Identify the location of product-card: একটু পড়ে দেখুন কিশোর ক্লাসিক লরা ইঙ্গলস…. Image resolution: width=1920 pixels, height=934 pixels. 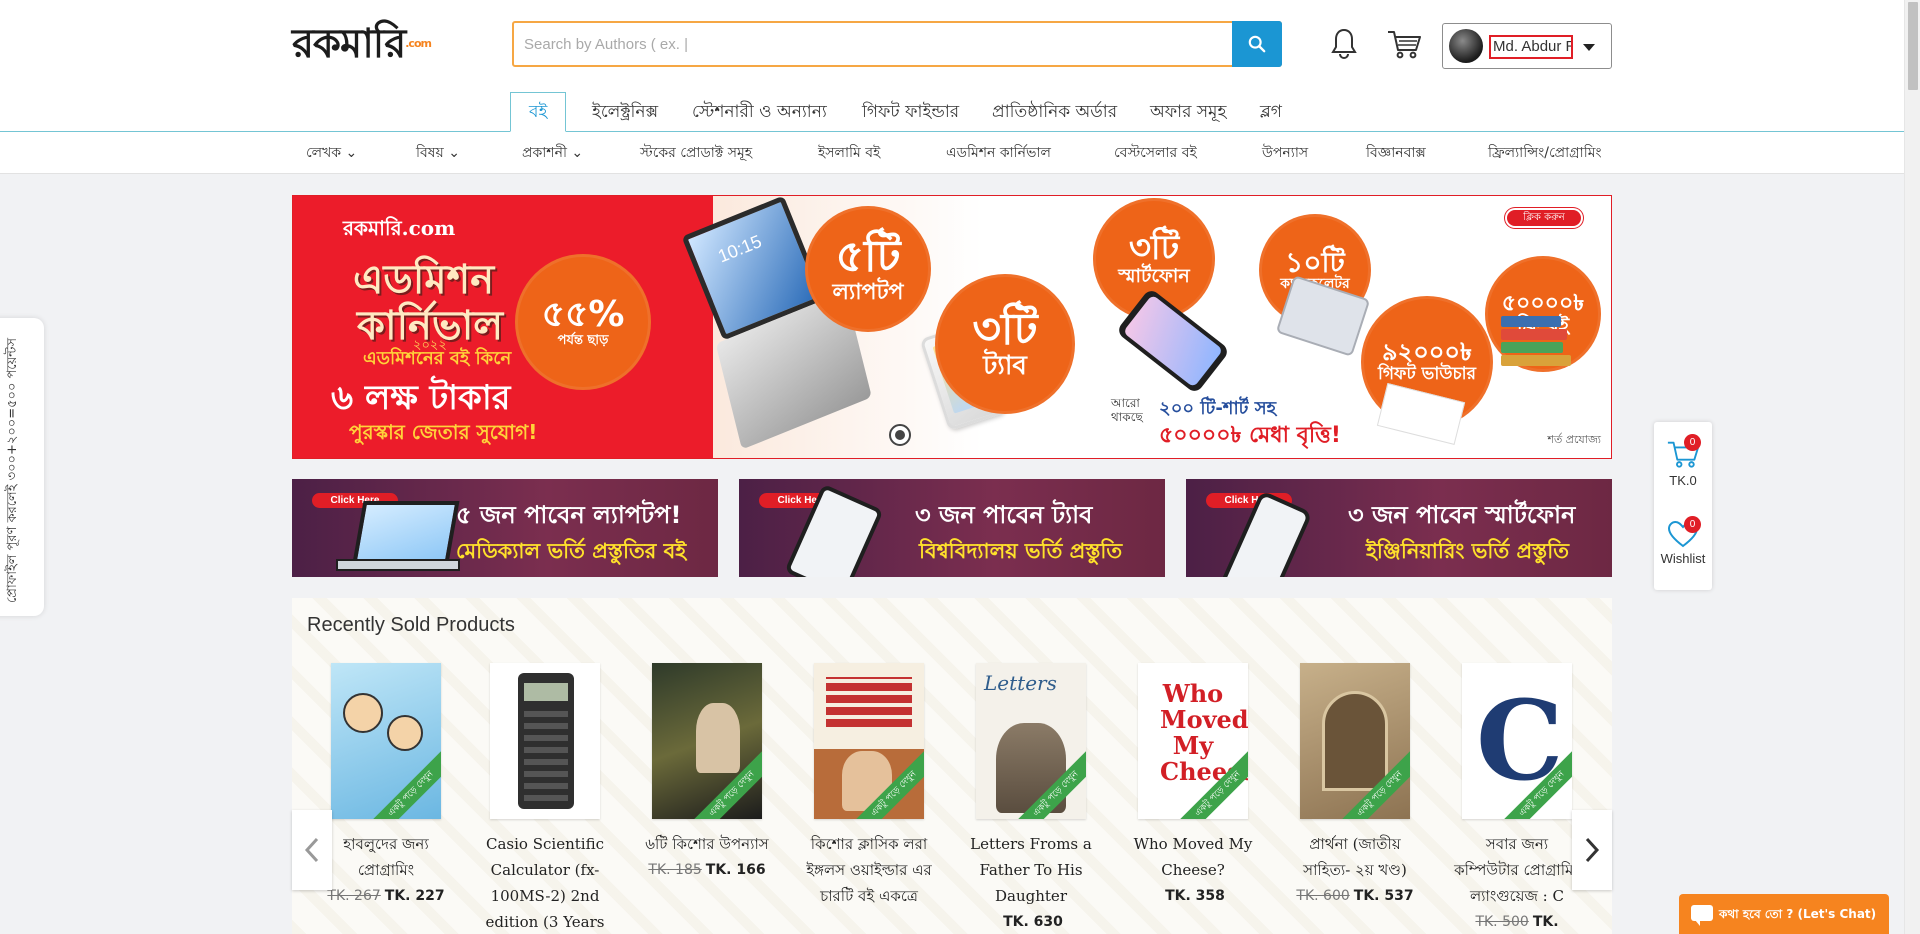
(869, 798).